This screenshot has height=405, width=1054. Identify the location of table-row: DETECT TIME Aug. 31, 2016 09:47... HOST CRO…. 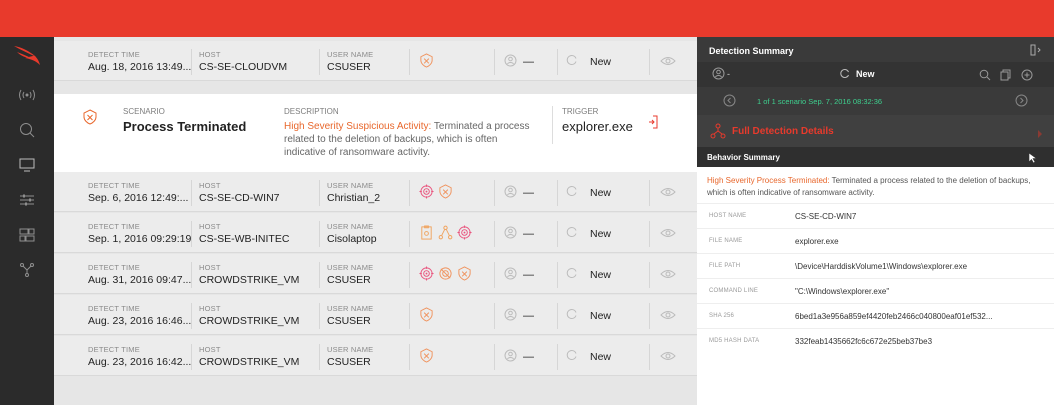
(375, 274).